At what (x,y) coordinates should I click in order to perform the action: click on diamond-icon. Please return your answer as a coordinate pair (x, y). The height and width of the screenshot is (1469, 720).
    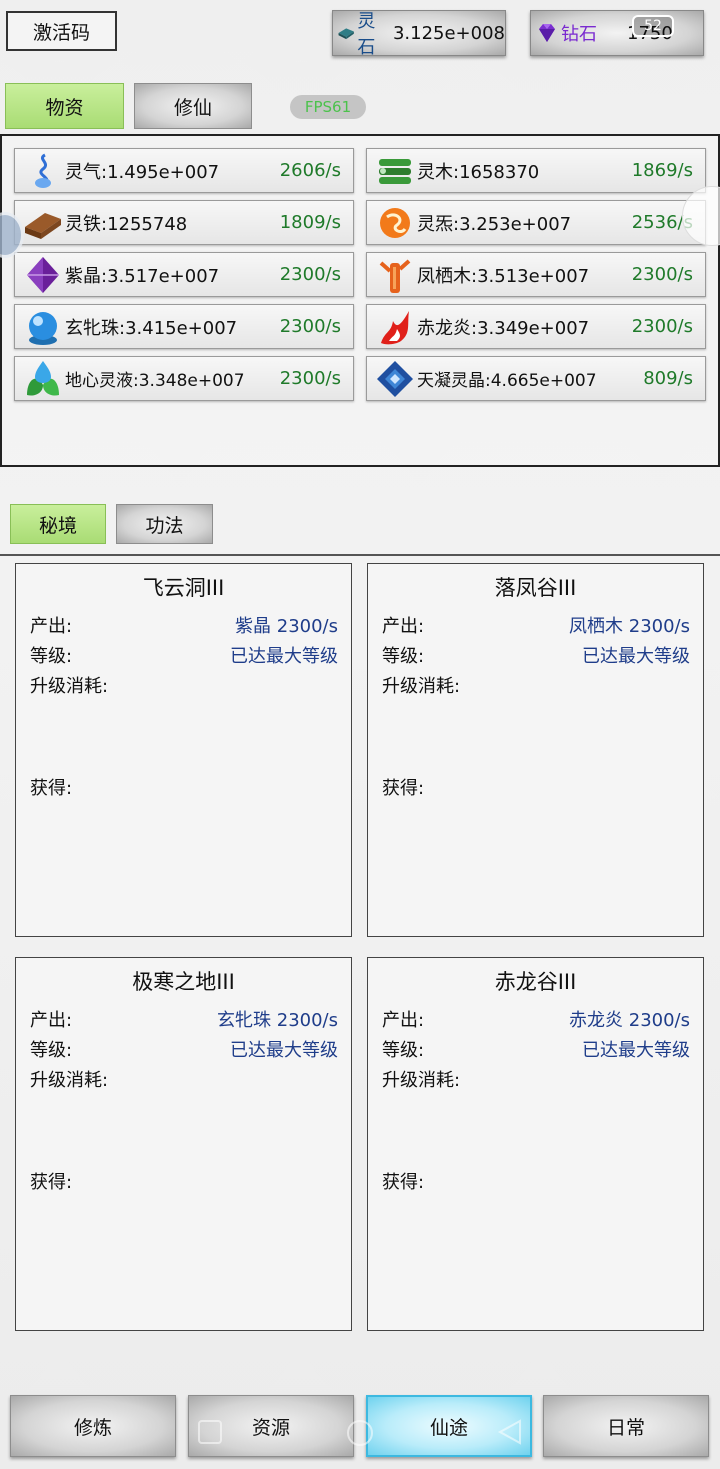
    Looking at the image, I should click on (547, 33).